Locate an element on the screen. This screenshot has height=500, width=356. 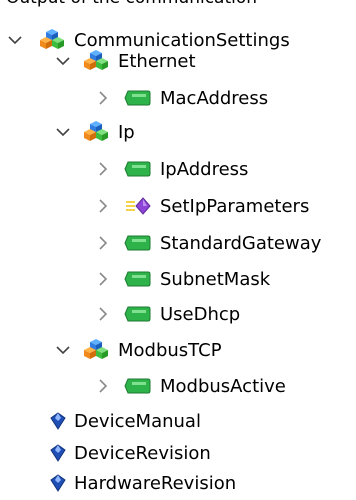
tree-node-label: HardwareRevision is located at coordinates (155, 483).